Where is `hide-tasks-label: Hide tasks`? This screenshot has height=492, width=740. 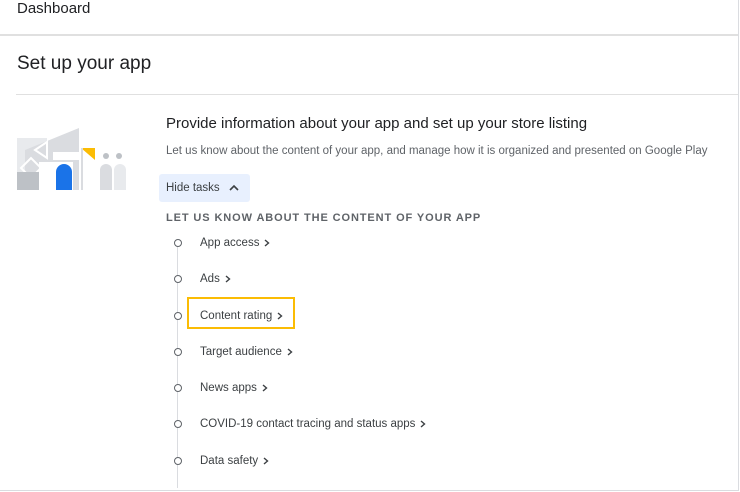 hide-tasks-label: Hide tasks is located at coordinates (193, 188).